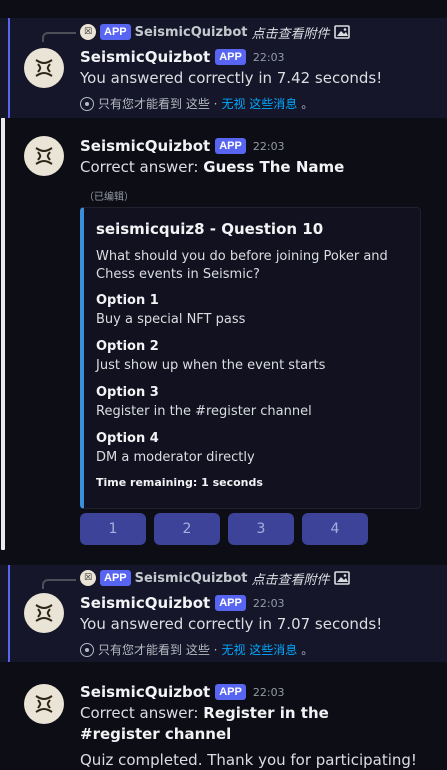  I want to click on answer-buttons: 1 2 3 4, so click(224, 529).